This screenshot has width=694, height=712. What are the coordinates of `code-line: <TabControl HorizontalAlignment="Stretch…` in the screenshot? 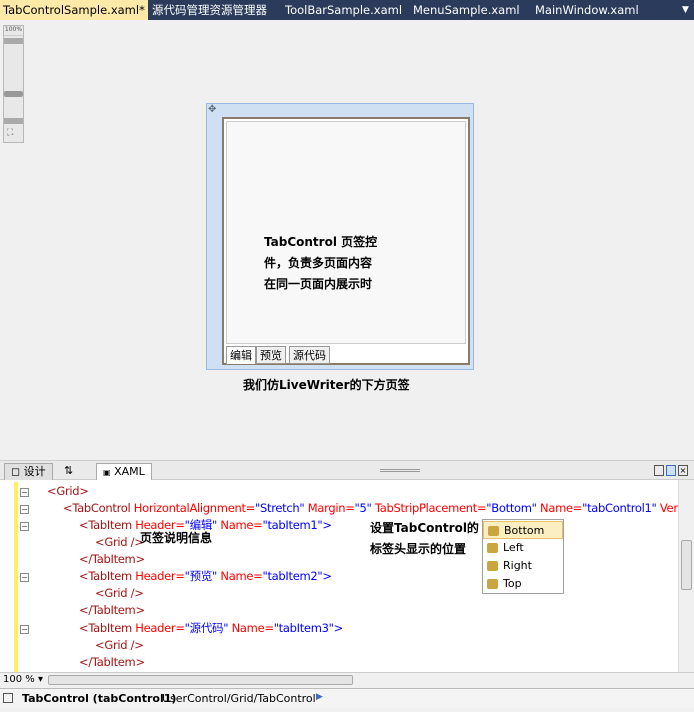 It's located at (377, 508).